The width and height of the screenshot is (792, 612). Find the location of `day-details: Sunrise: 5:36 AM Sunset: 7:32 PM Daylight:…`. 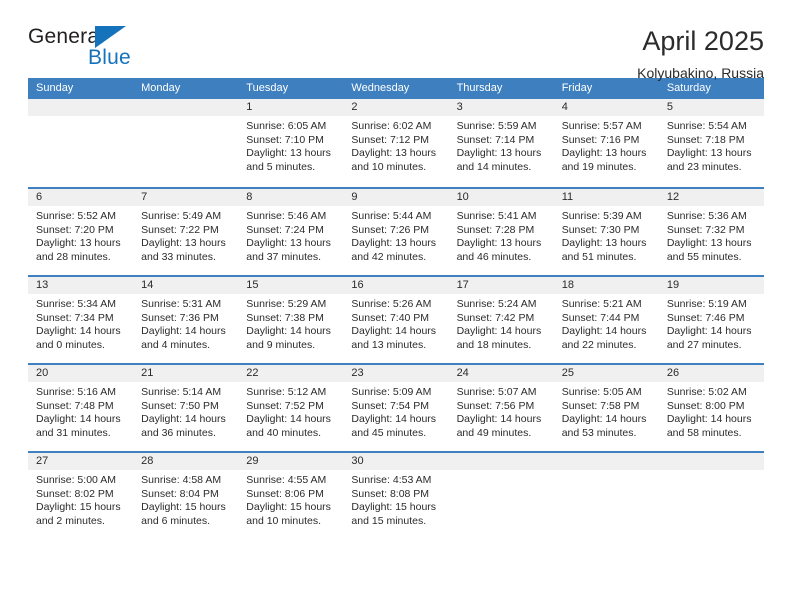

day-details: Sunrise: 5:36 AM Sunset: 7:32 PM Daylight:… is located at coordinates (711, 235).